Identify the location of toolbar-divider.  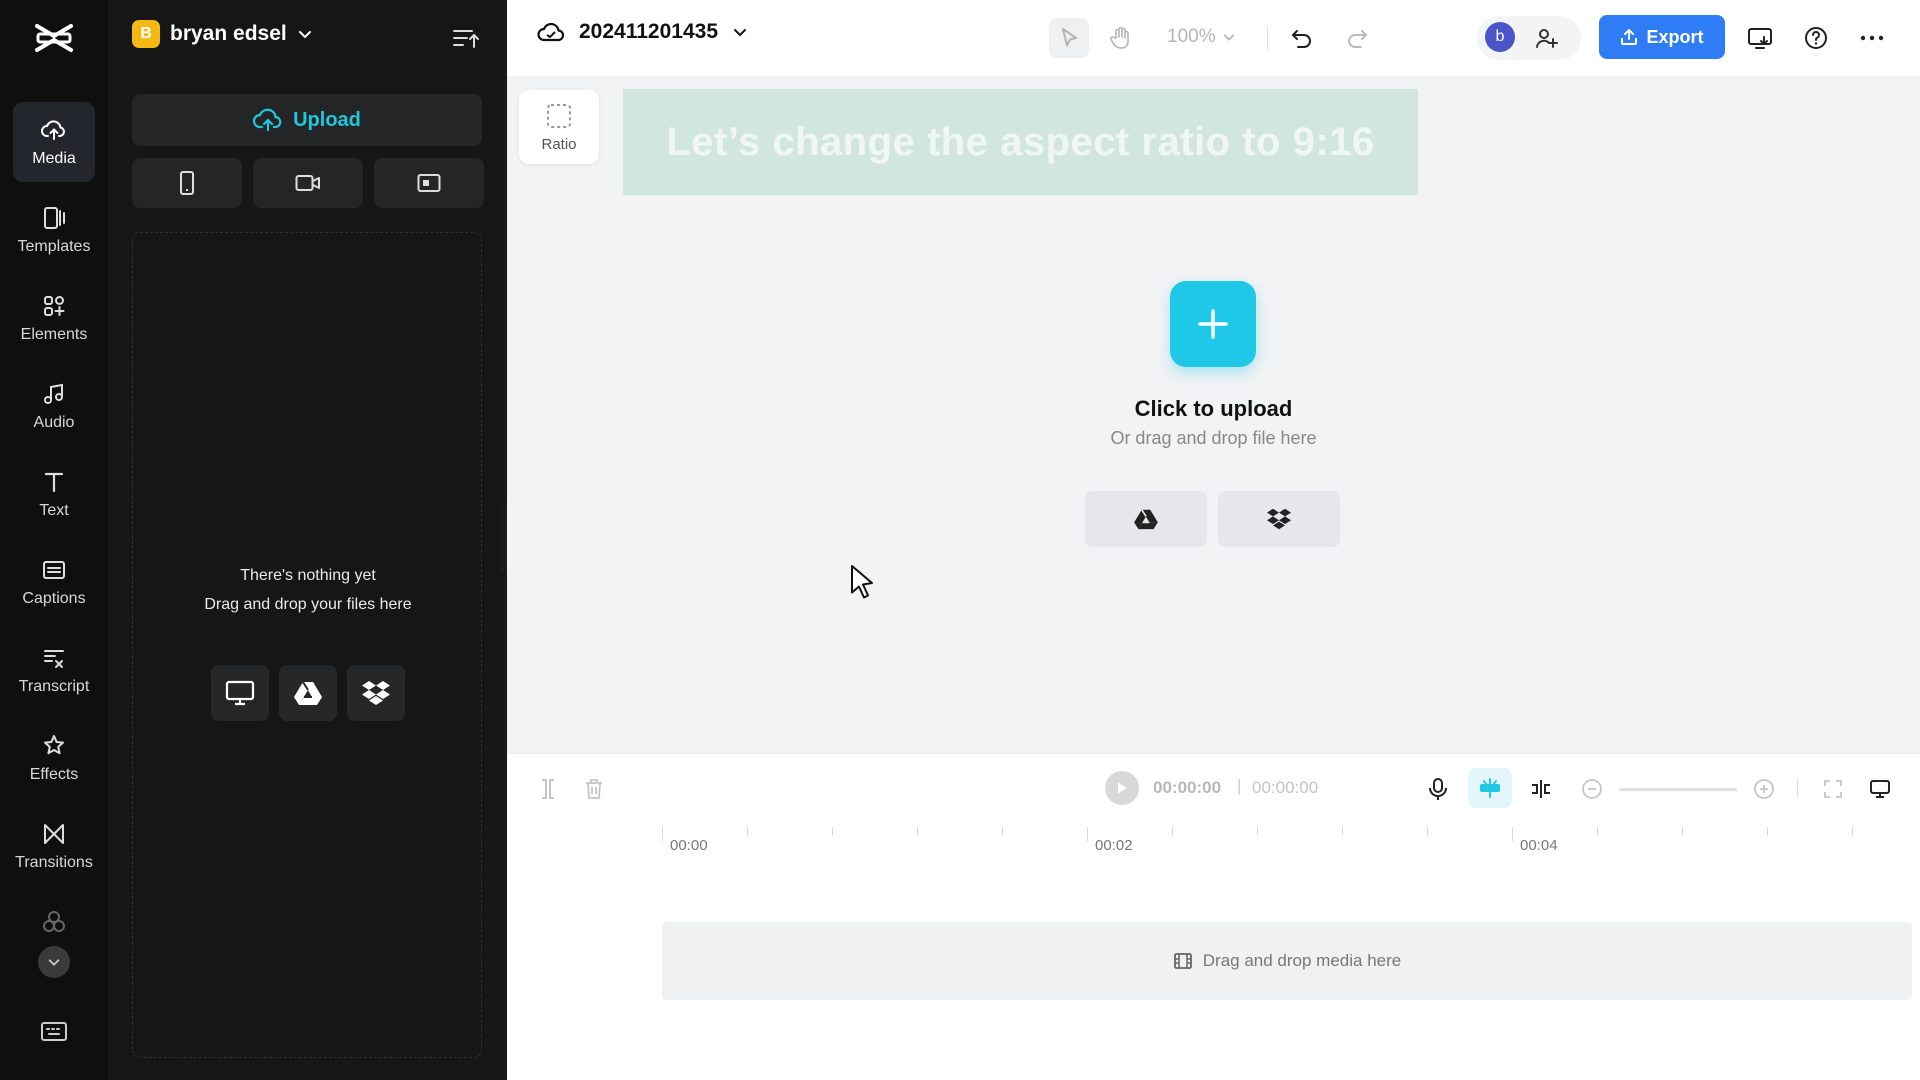
(1797, 788).